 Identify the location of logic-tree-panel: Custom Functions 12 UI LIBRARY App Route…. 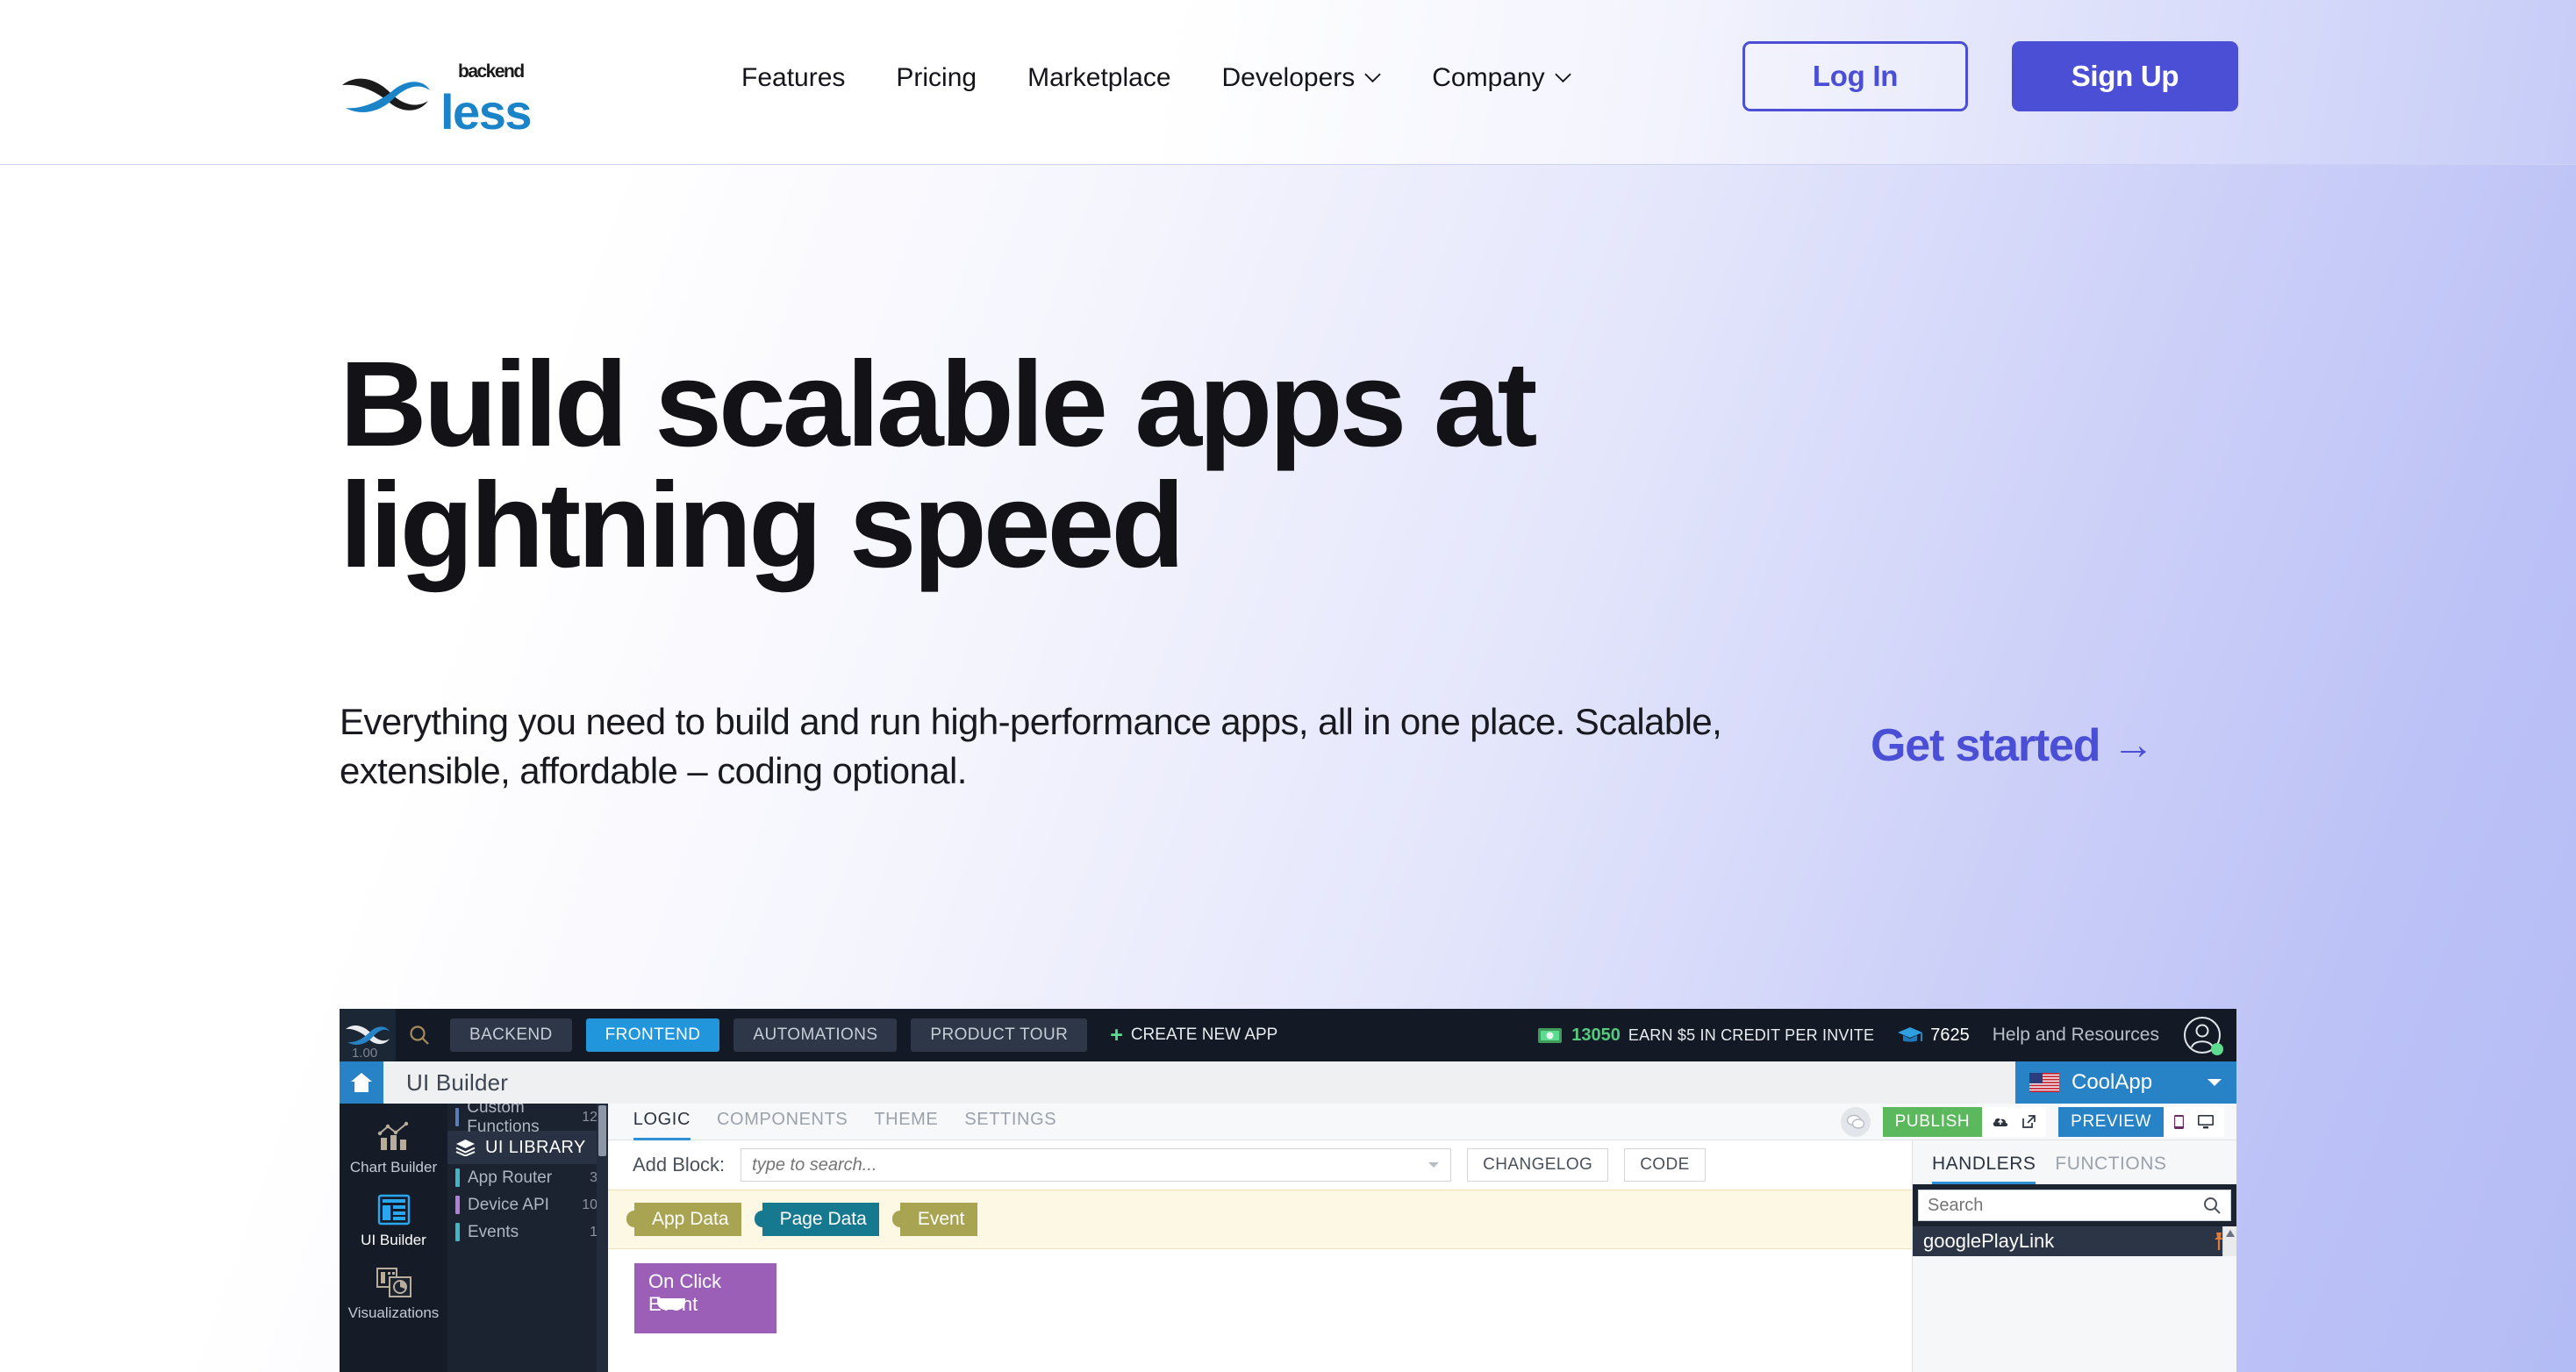
(527, 1238).